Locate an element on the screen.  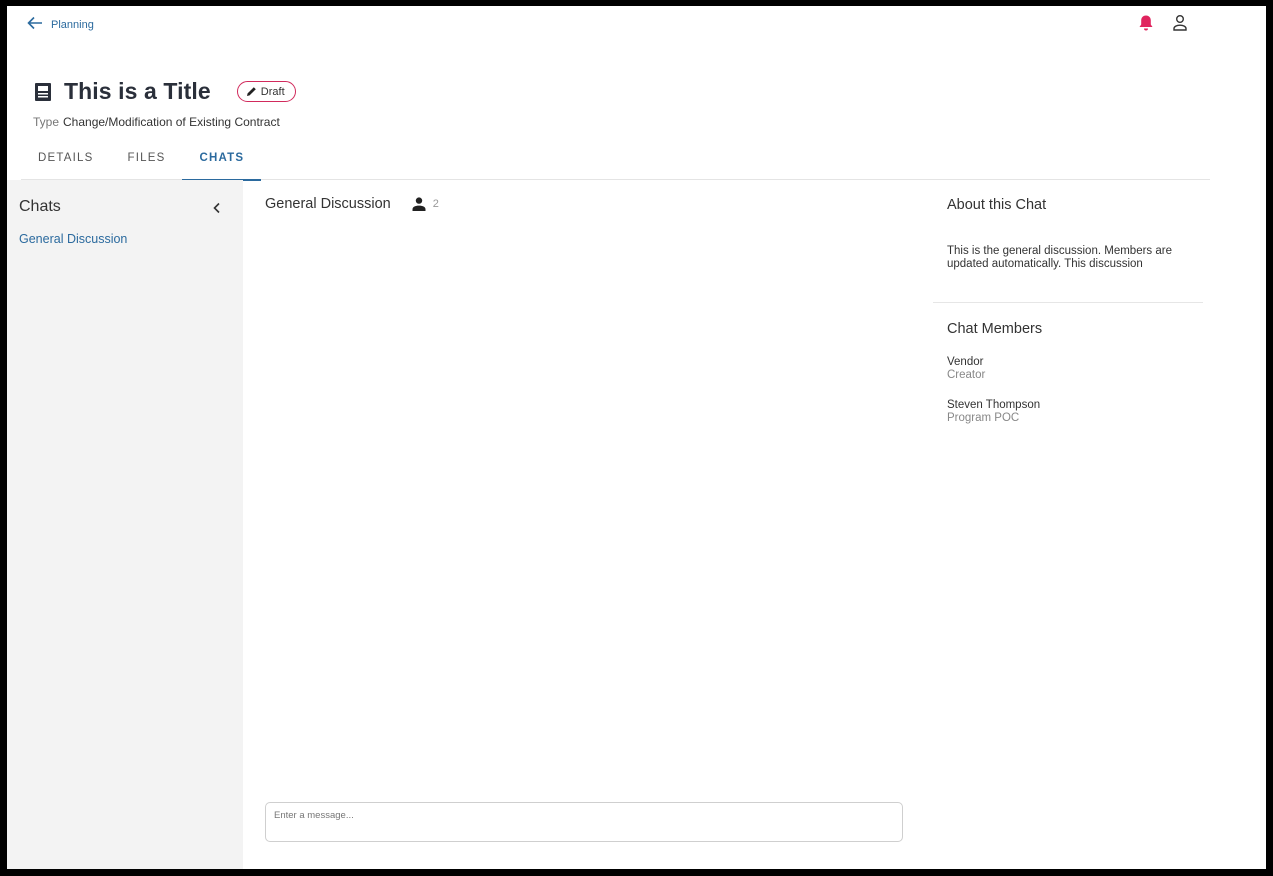
chat-header: General Discussion 2 is located at coordinates (352, 204).